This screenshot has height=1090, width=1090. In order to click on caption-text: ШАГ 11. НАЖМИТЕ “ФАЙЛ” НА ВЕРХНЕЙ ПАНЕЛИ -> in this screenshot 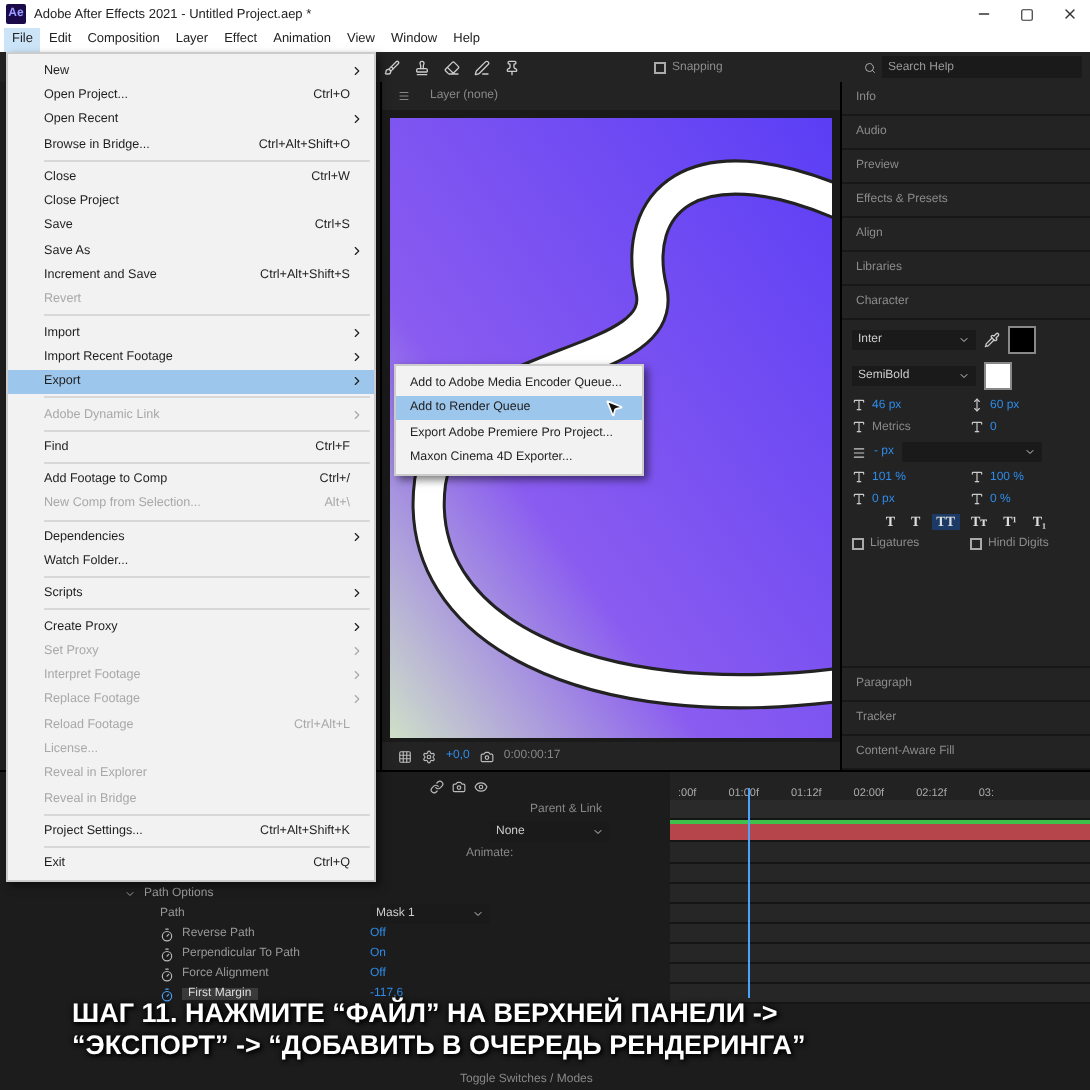, I will do `click(426, 1013)`.